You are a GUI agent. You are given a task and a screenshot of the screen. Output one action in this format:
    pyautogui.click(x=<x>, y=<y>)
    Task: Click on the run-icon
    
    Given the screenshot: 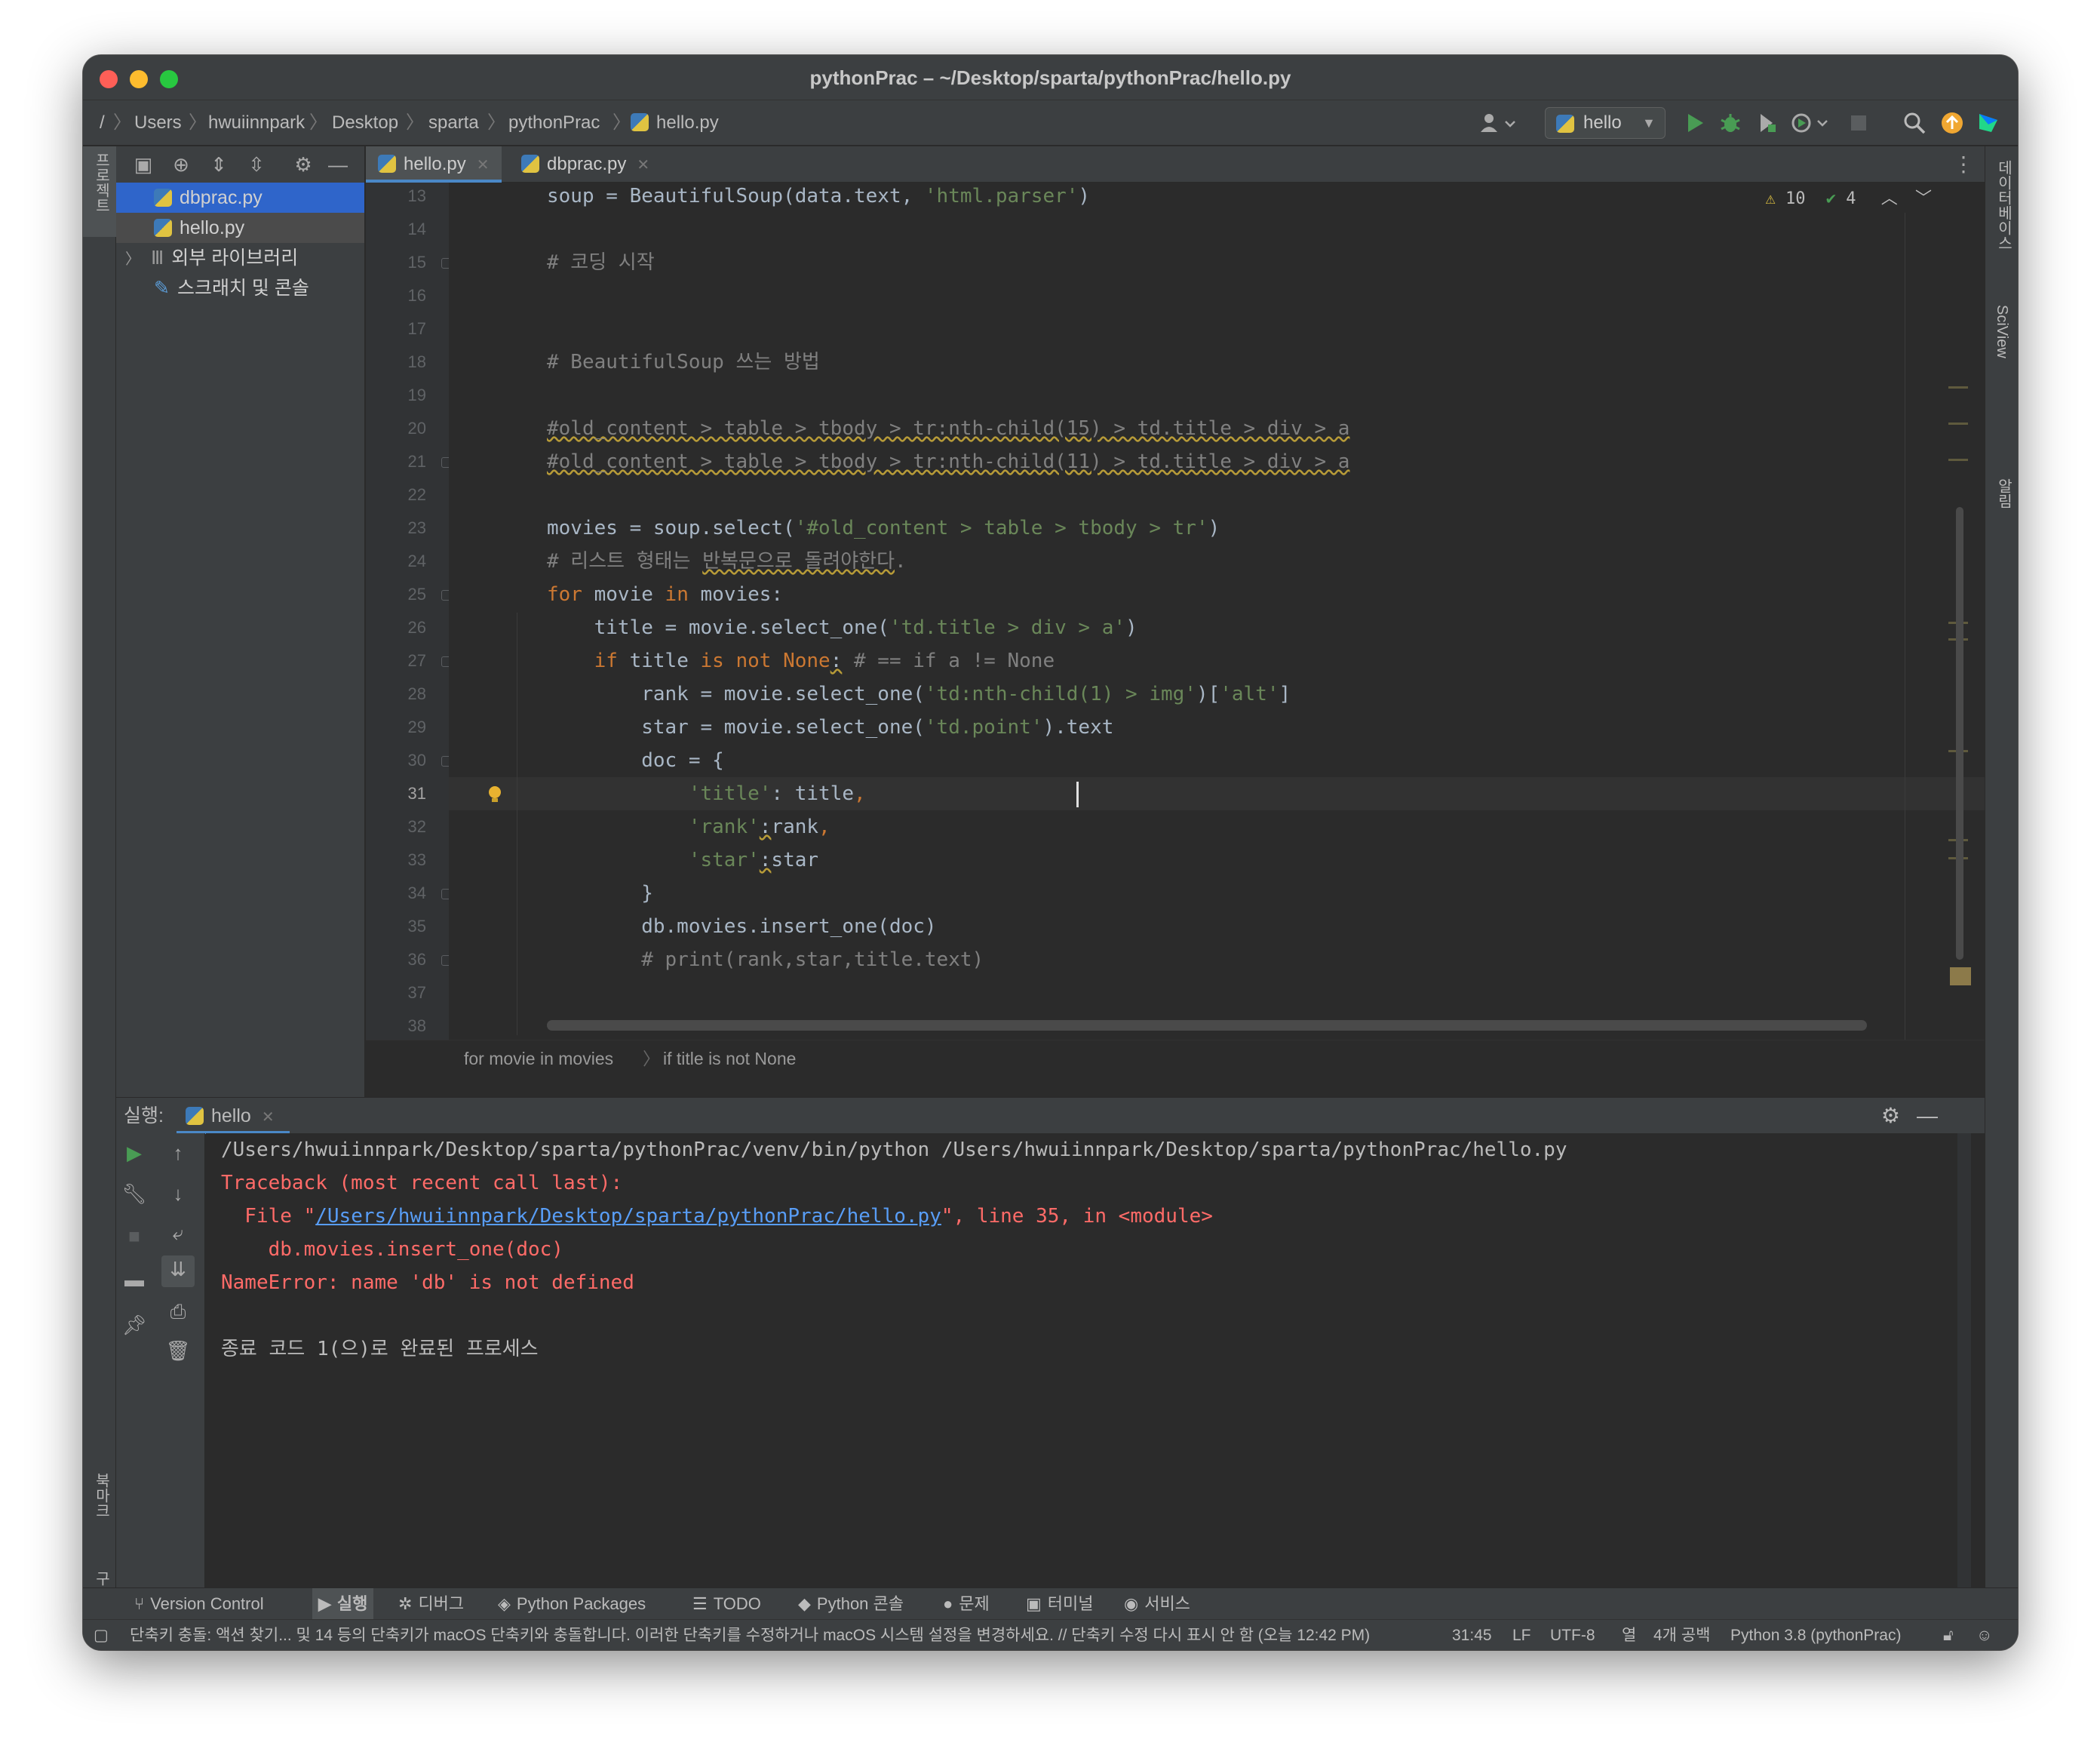 What is the action you would take?
    pyautogui.click(x=1694, y=123)
    